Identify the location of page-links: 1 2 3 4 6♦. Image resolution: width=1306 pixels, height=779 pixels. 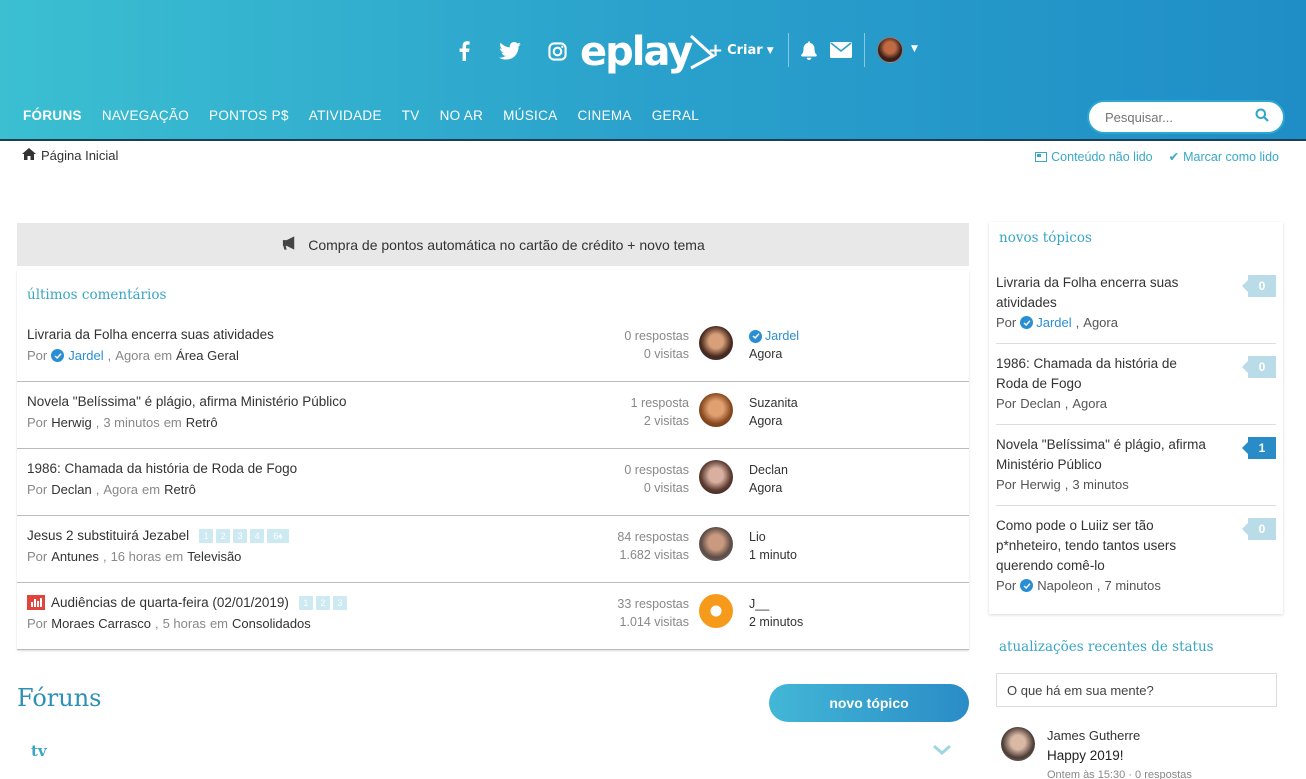
(244, 535).